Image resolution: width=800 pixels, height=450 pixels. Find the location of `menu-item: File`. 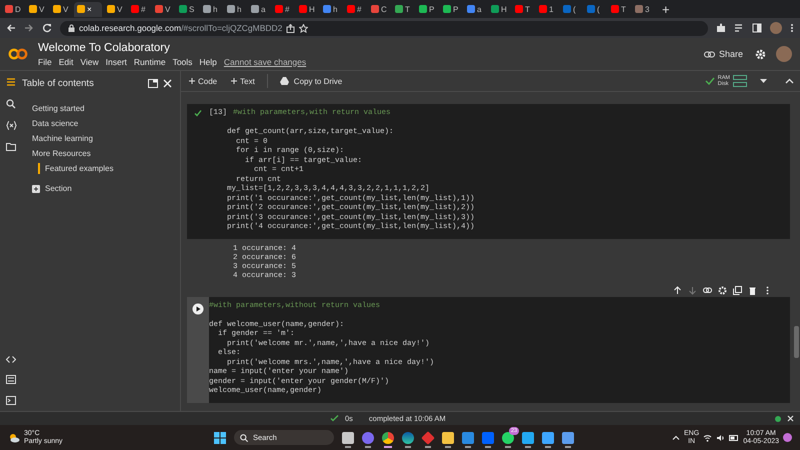

menu-item: File is located at coordinates (45, 61).